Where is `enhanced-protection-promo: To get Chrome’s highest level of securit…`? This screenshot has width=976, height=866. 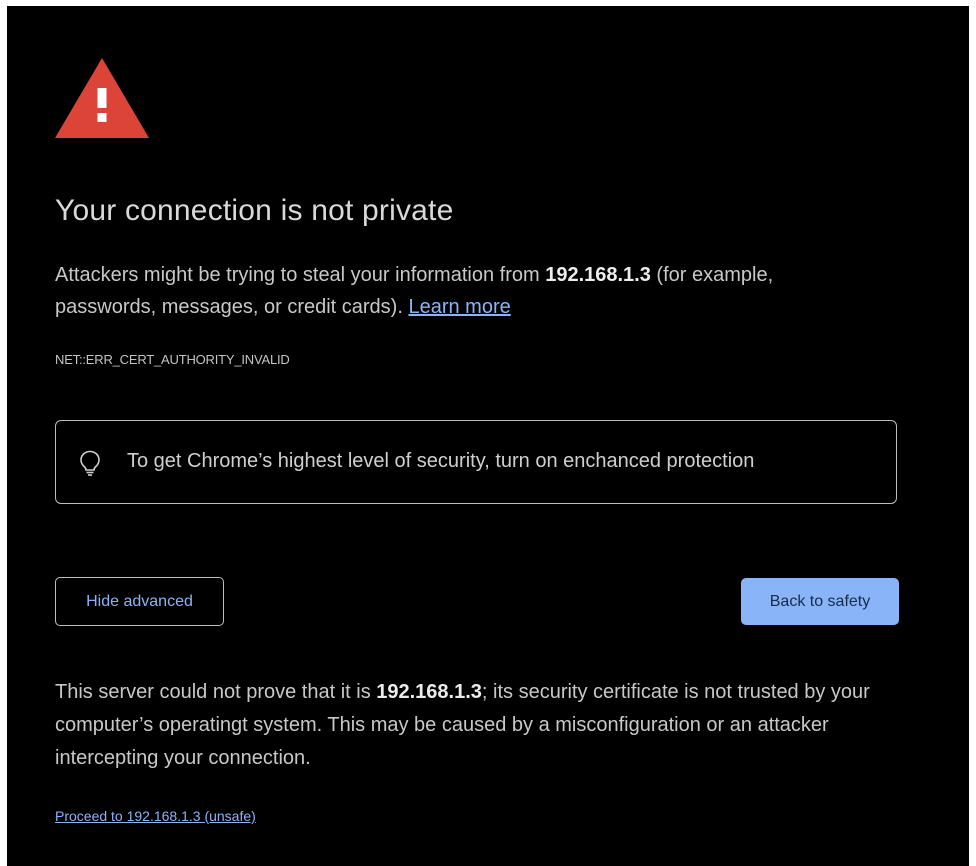 enhanced-protection-promo: To get Chrome’s highest level of securit… is located at coordinates (476, 462).